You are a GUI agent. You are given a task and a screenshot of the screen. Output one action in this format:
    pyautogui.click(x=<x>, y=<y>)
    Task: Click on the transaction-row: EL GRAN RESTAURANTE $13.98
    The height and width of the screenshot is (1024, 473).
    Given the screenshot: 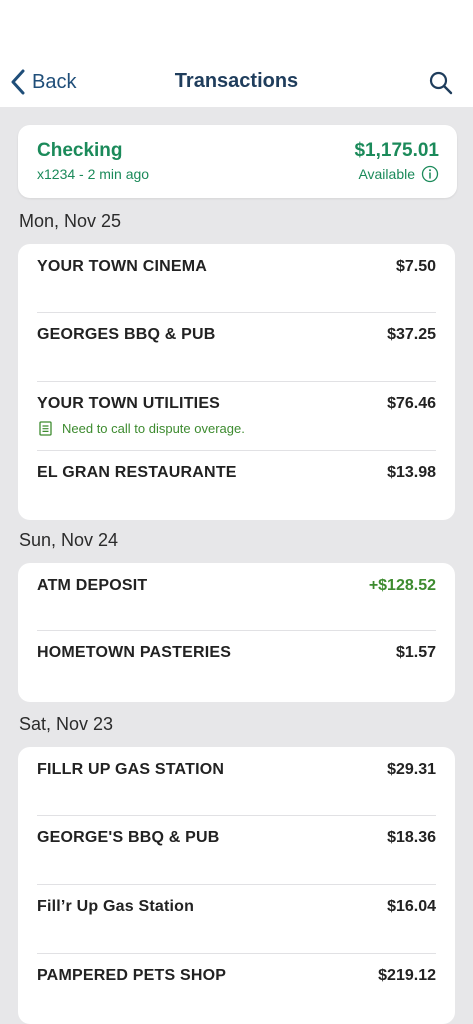 What is the action you would take?
    pyautogui.click(x=236, y=484)
    